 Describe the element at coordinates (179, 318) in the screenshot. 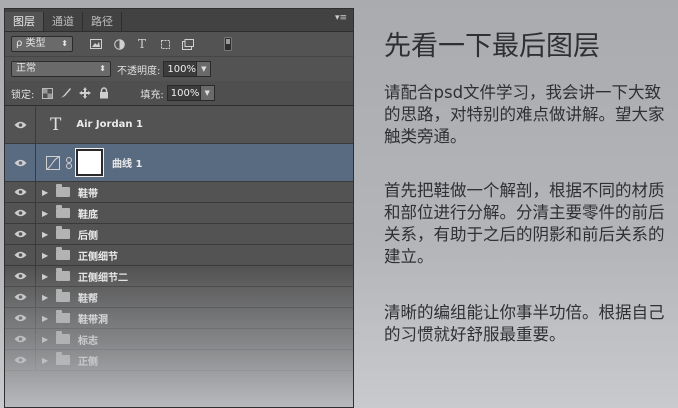

I see `layer-row-group: ▶ 鞋带洞` at that location.